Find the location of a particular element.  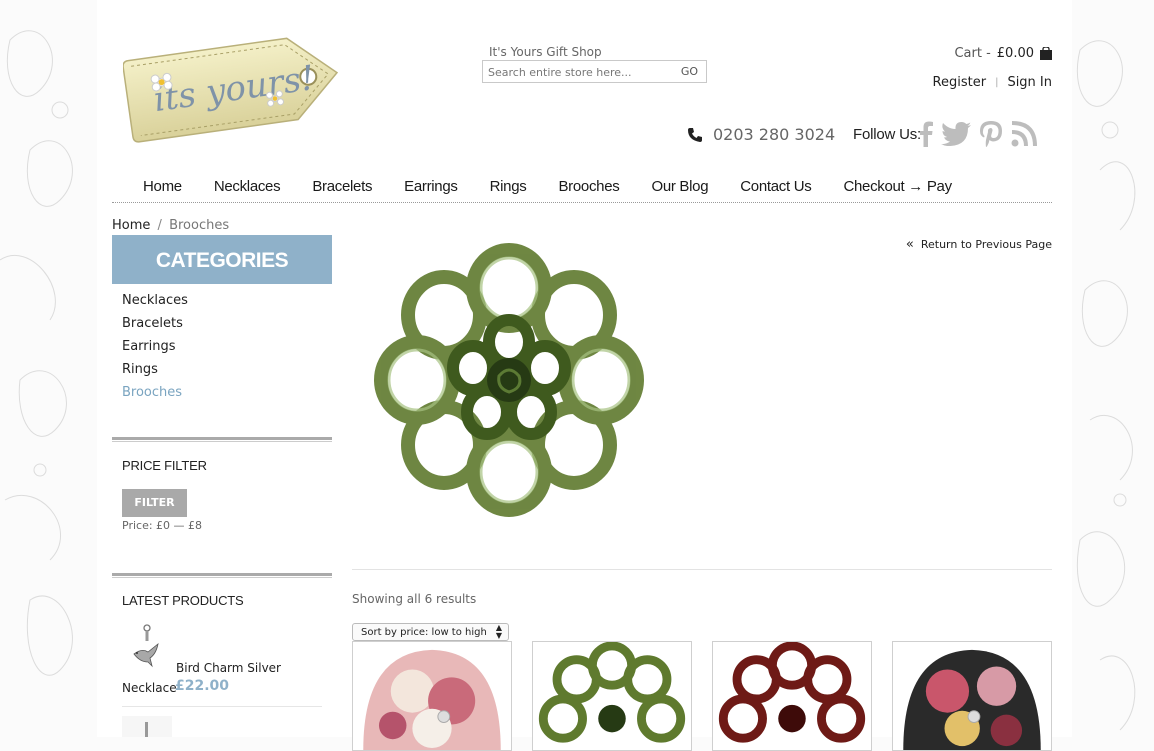

phone-number: 0203 280 3024 is located at coordinates (774, 134).